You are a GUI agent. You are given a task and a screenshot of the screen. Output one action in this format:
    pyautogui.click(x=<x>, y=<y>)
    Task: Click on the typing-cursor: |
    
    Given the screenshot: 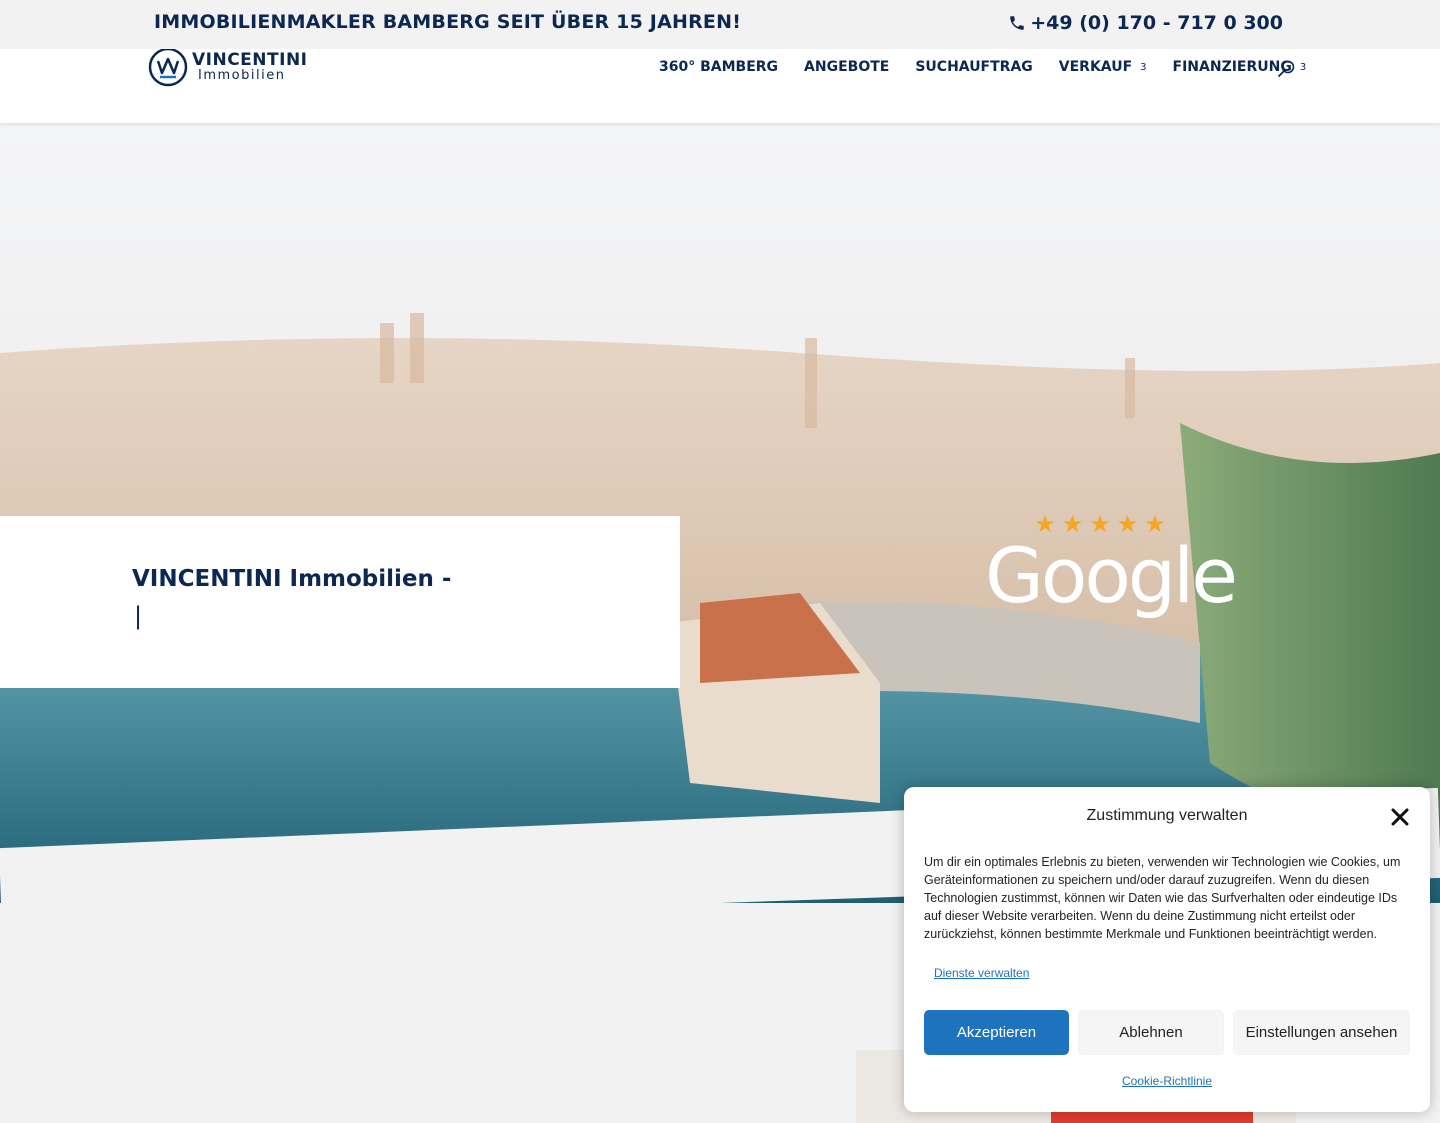 What is the action you would take?
    pyautogui.click(x=138, y=616)
    